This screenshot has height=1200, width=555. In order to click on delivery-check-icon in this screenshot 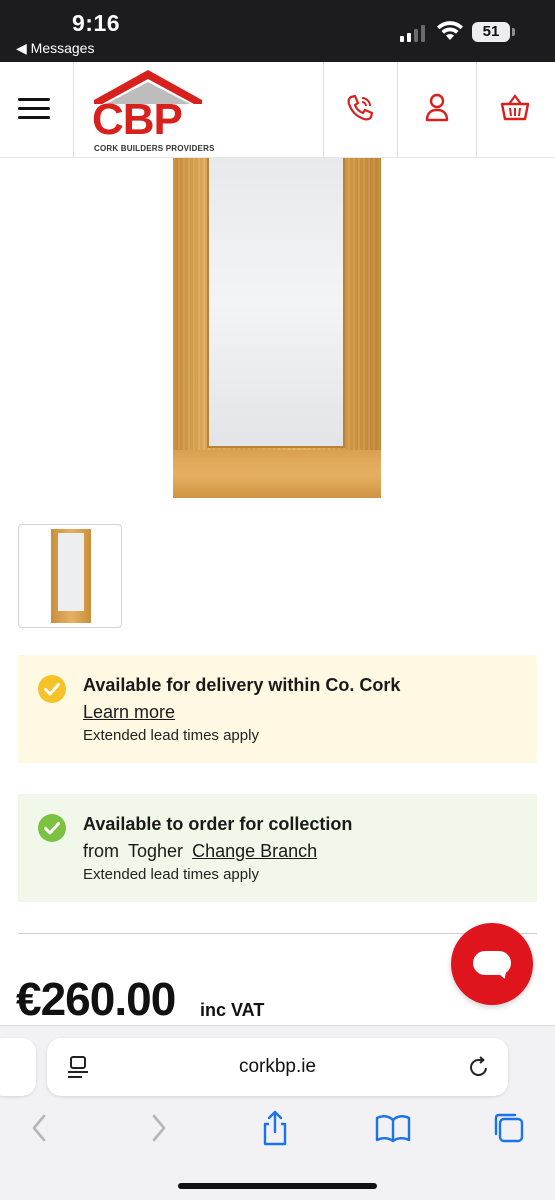, I will do `click(52, 689)`.